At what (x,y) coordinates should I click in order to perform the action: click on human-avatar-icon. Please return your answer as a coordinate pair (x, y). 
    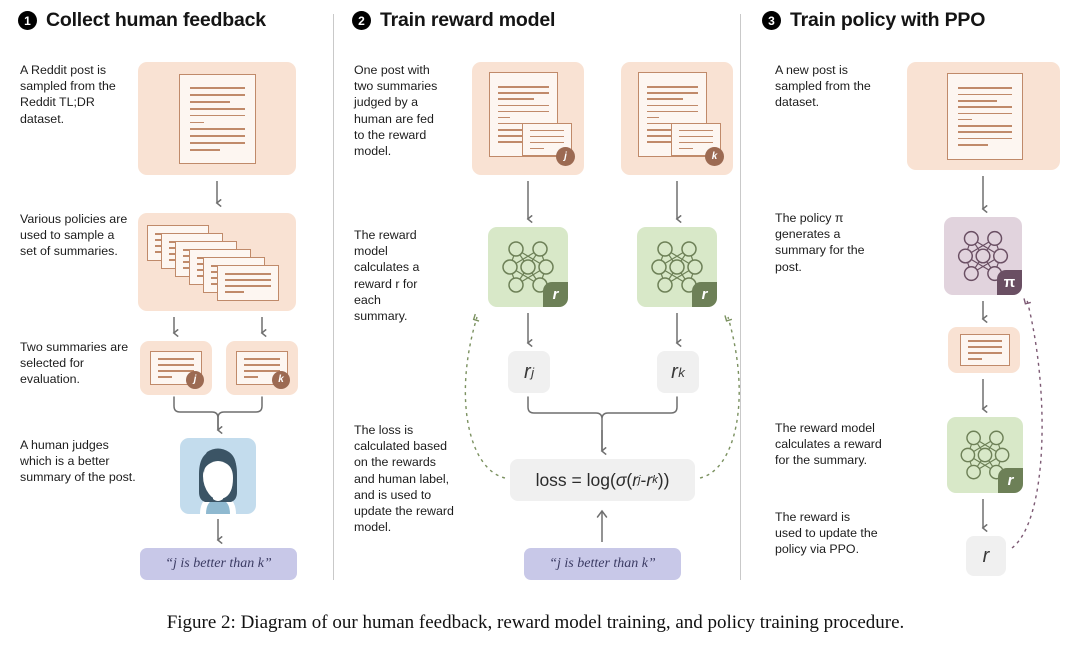
    Looking at the image, I should click on (218, 476).